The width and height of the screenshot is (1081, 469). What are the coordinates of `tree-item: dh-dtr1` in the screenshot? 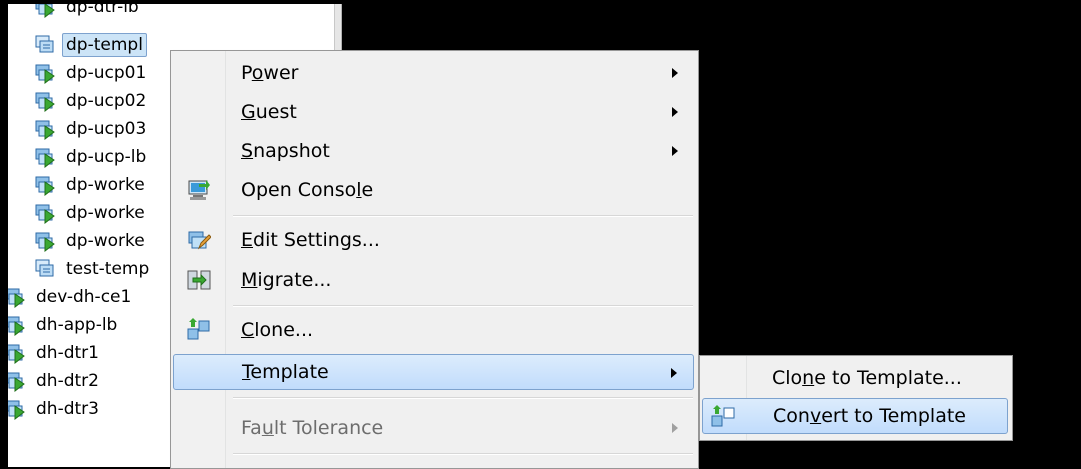 It's located at (55, 353).